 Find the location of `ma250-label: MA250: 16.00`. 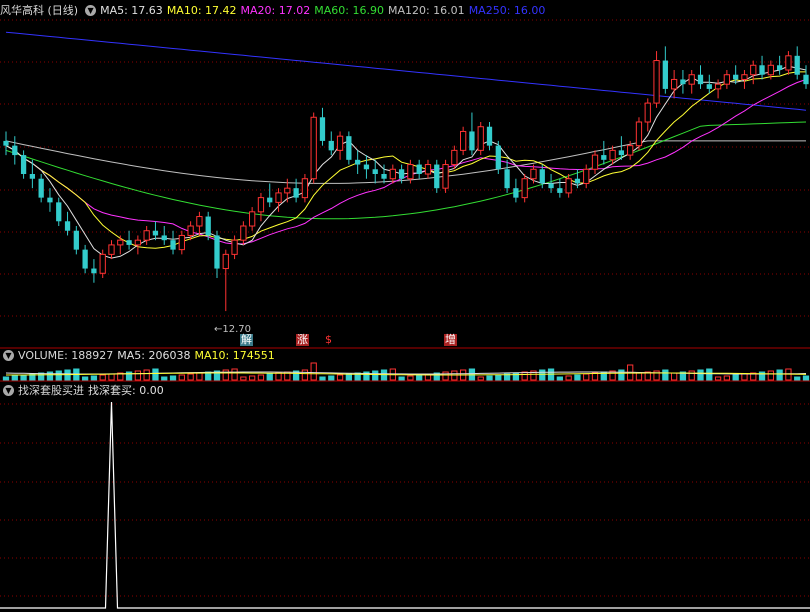

ma250-label: MA250: 16.00 is located at coordinates (507, 10).